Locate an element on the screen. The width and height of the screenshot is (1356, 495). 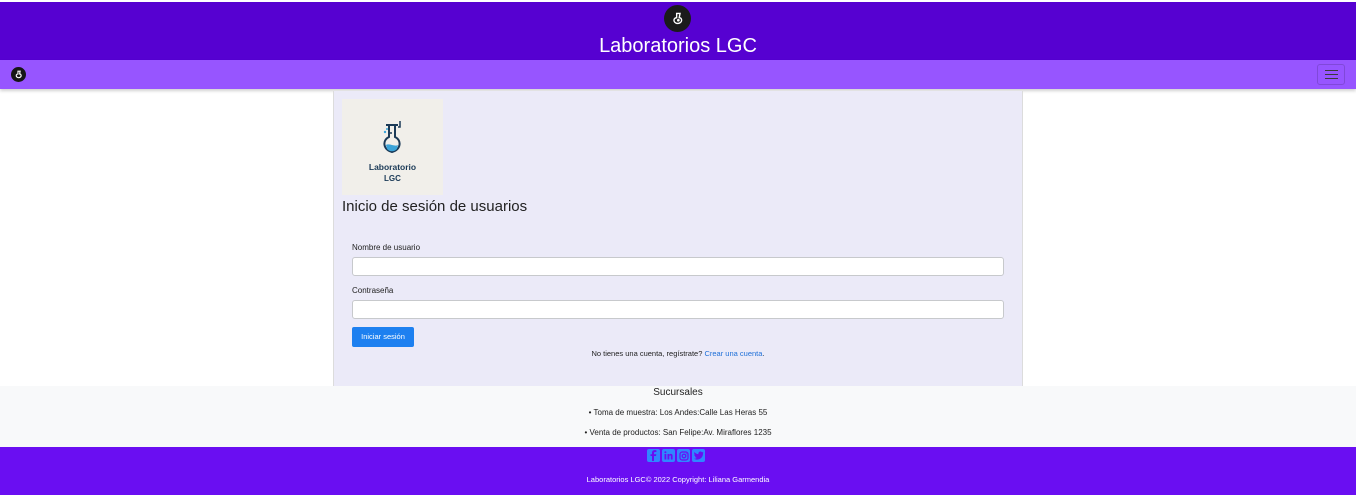
create-account-link: Crear una cuenta is located at coordinates (733, 353).